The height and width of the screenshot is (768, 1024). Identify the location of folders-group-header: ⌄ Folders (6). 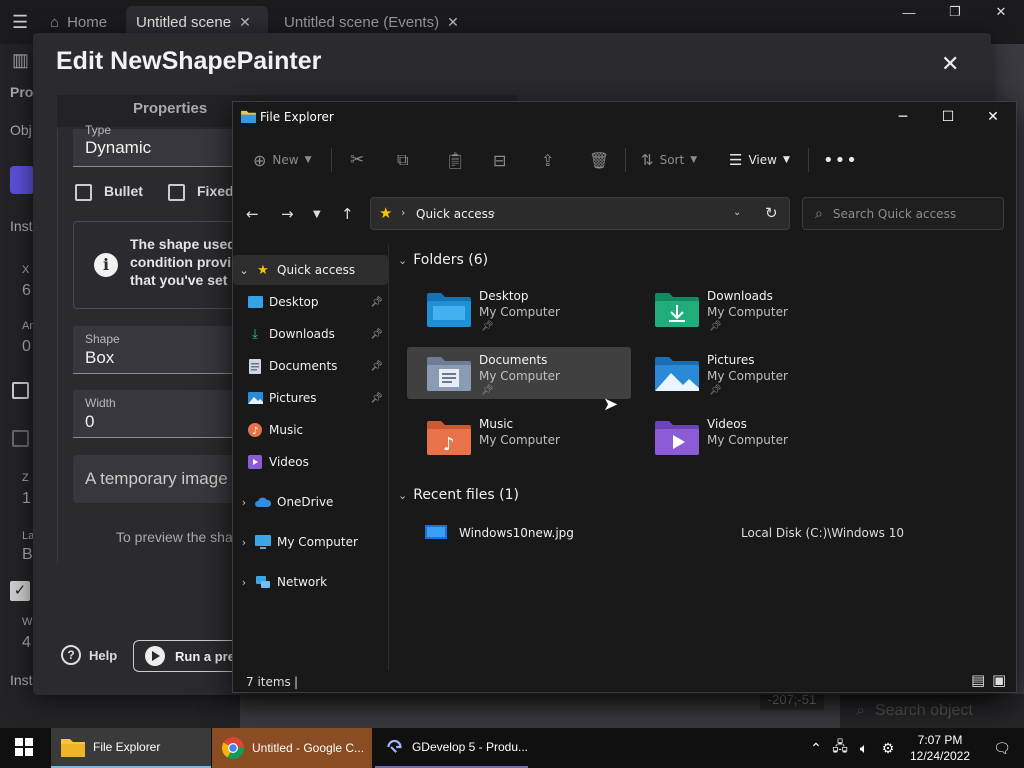
(443, 260).